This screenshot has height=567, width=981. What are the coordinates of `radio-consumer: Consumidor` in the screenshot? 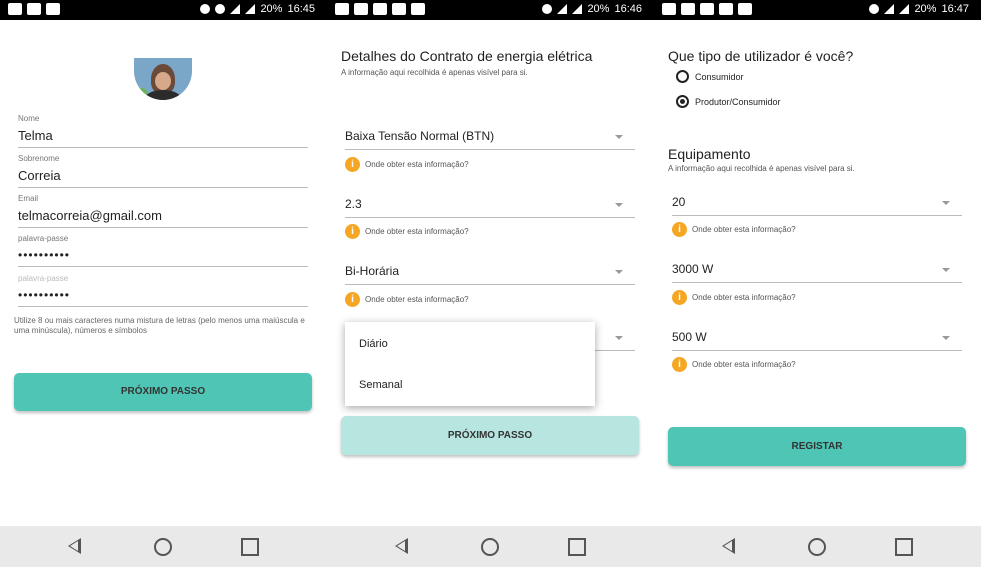 It's located at (710, 76).